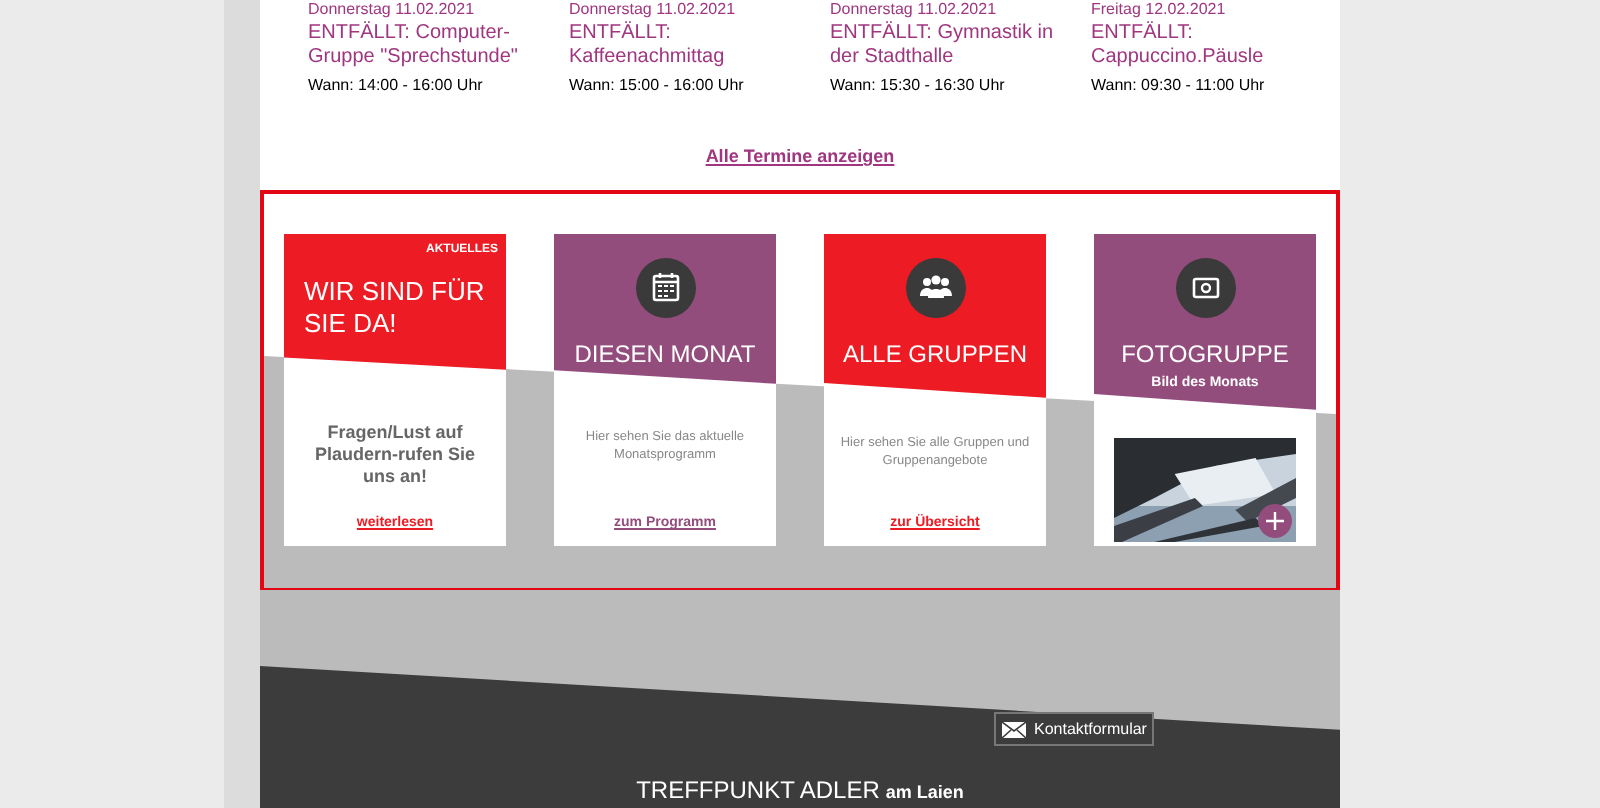  What do you see at coordinates (800, 157) in the screenshot?
I see `all-events-link: Alle Termine anzeigen` at bounding box center [800, 157].